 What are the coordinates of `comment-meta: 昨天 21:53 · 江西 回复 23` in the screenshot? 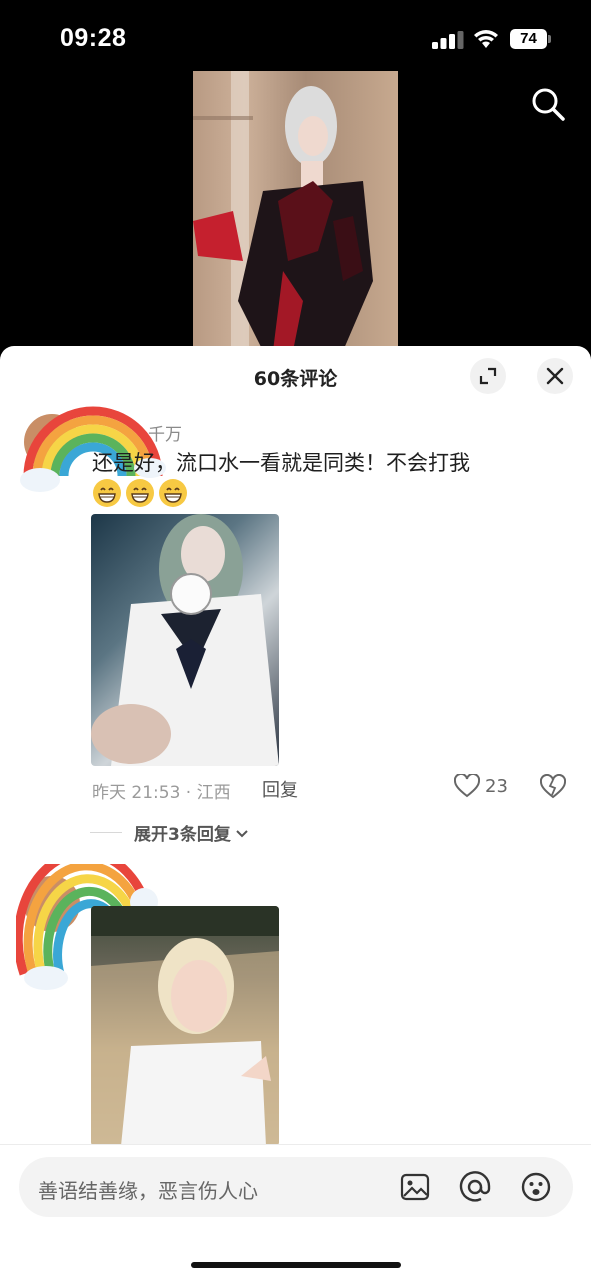 It's located at (332, 789).